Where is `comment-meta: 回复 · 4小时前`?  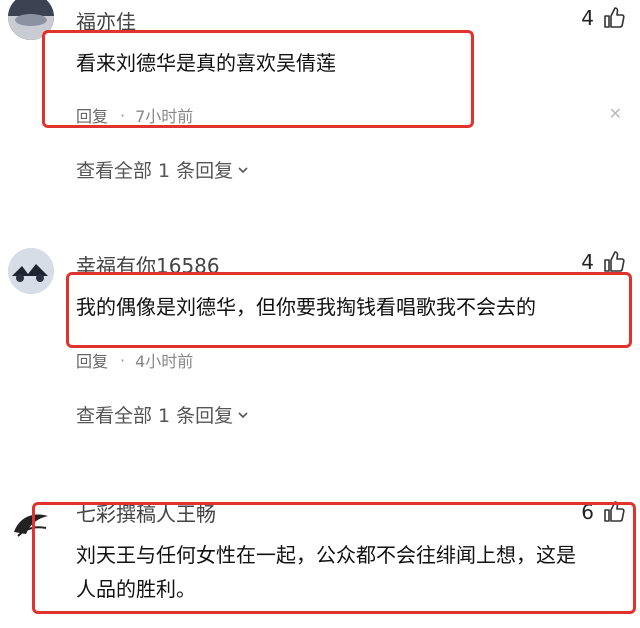 comment-meta: 回复 · 4小时前 is located at coordinates (134, 360).